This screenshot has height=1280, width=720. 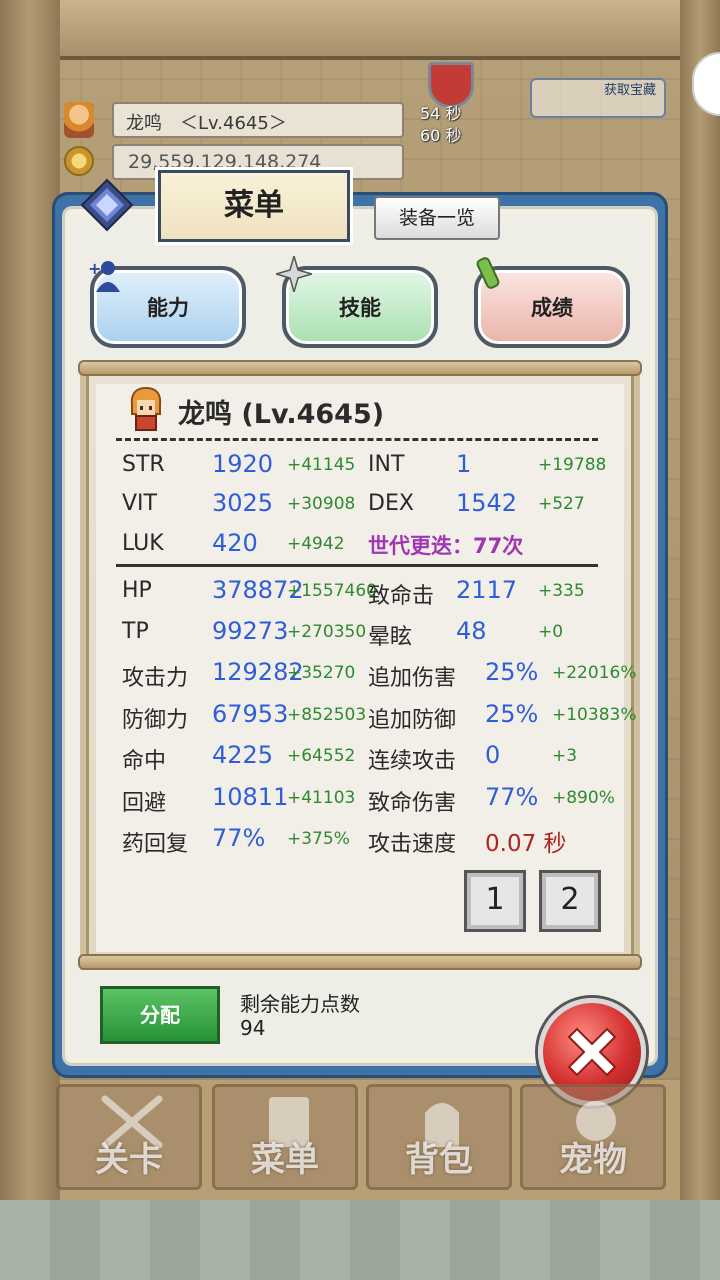 I want to click on player-name-level: 龙鸣 ＜Lv.4645＞, so click(x=258, y=120).